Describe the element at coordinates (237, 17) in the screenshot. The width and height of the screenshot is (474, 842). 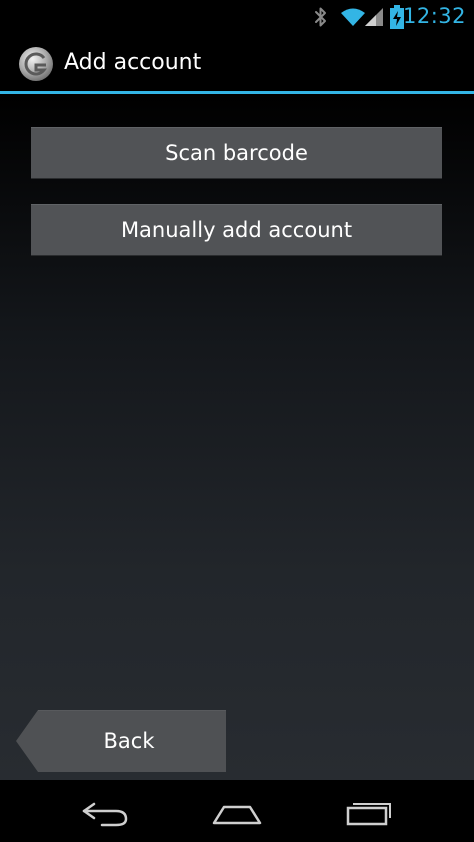
I see `status-bar: 12:32` at that location.